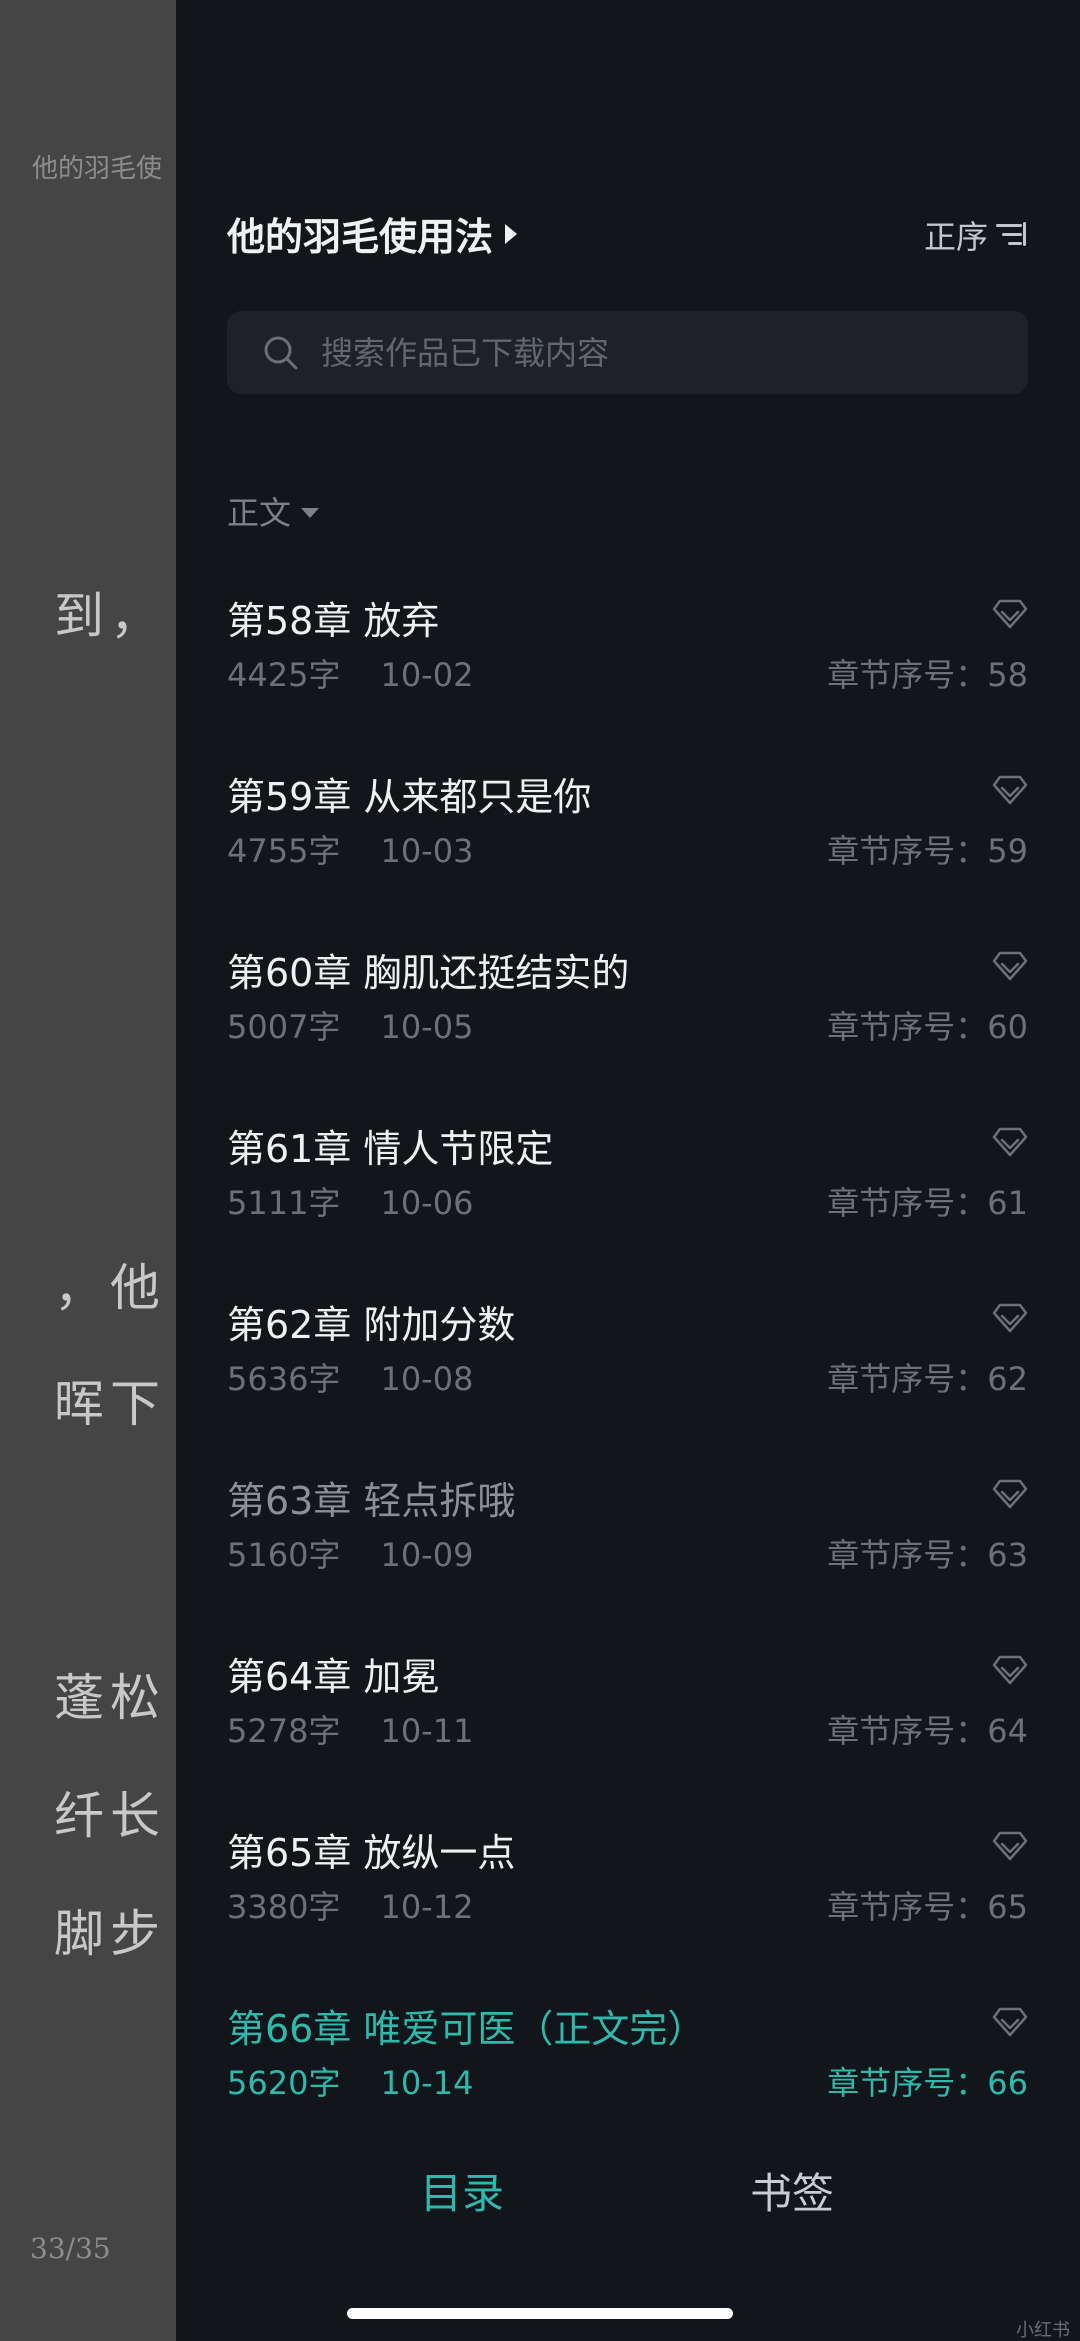 The image size is (1080, 2341). What do you see at coordinates (427, 1027) in the screenshot?
I see `chapter-date: 10-05` at bounding box center [427, 1027].